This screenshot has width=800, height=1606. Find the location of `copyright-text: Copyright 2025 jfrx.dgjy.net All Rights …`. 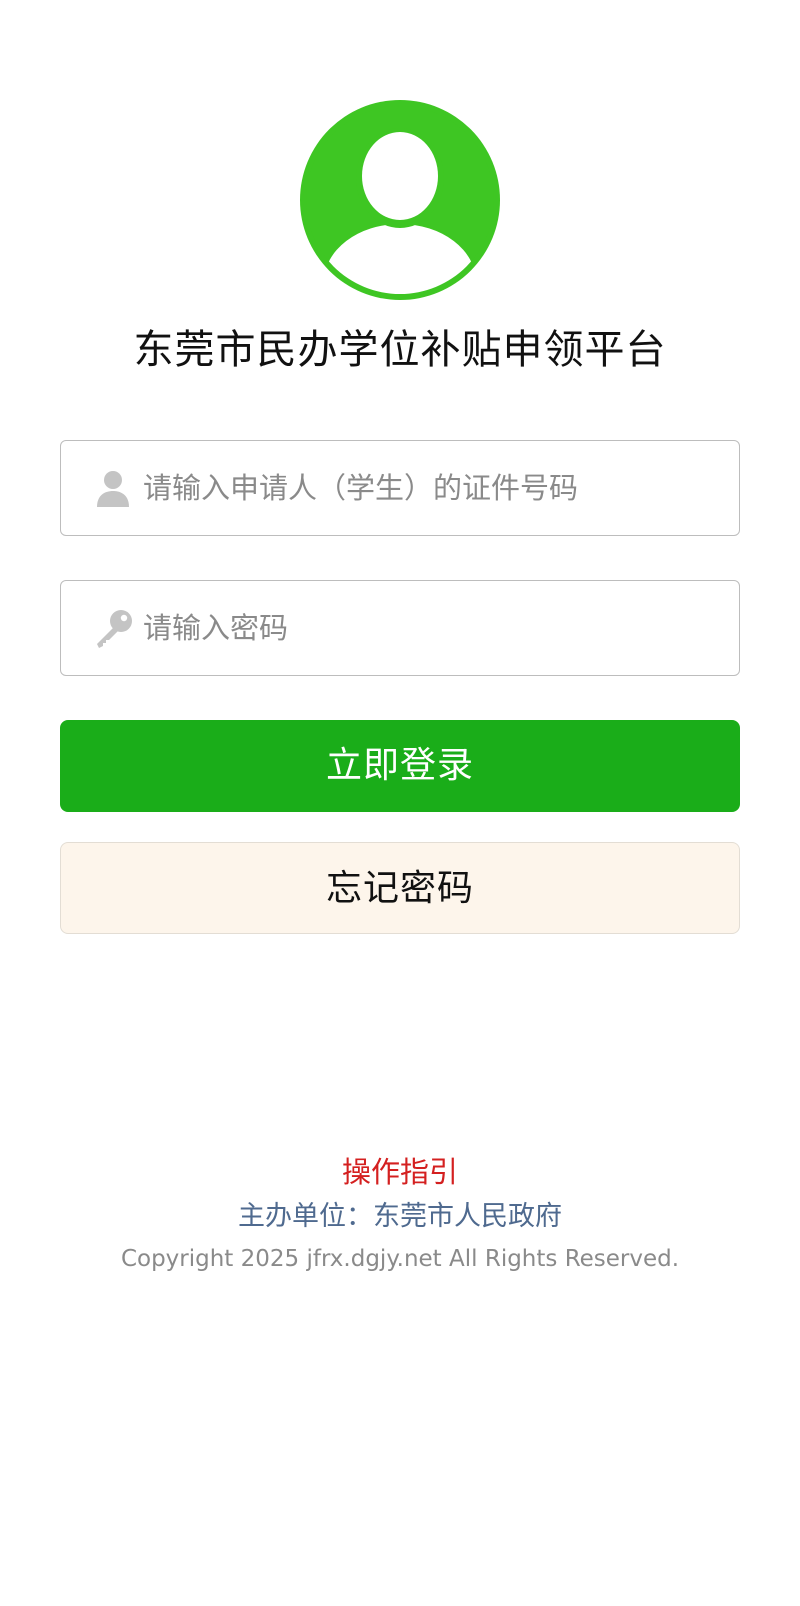

copyright-text: Copyright 2025 jfrx.dgjy.net All Rights … is located at coordinates (400, 1259).